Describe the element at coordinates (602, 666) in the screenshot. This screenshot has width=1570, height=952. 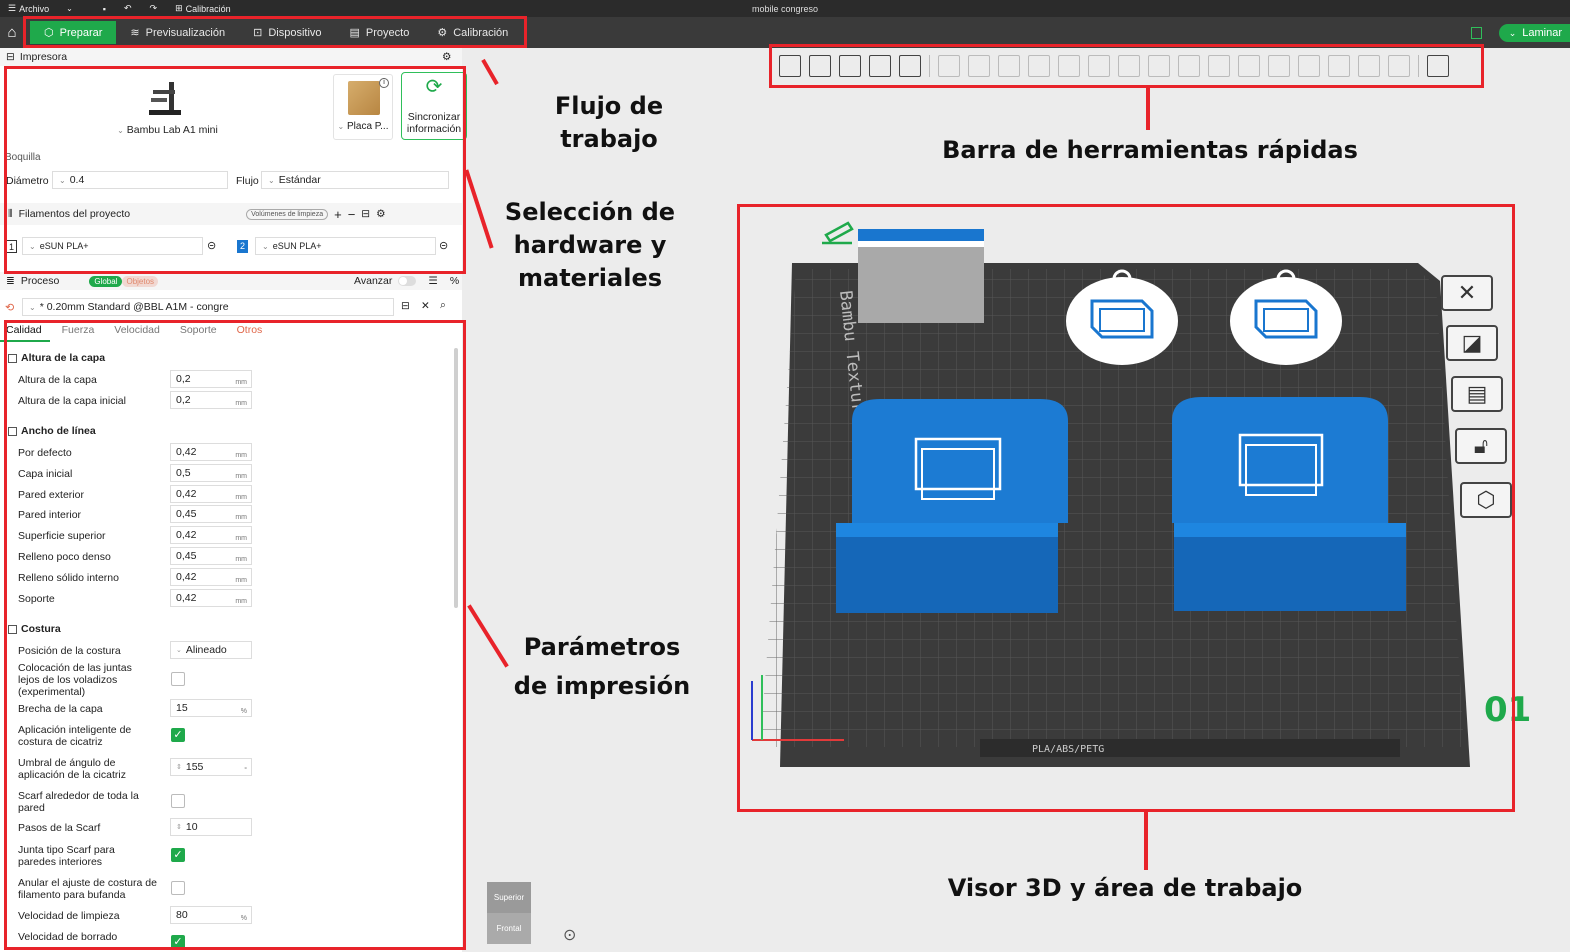
I see `annotation-params: Parámetros de impresión` at that location.